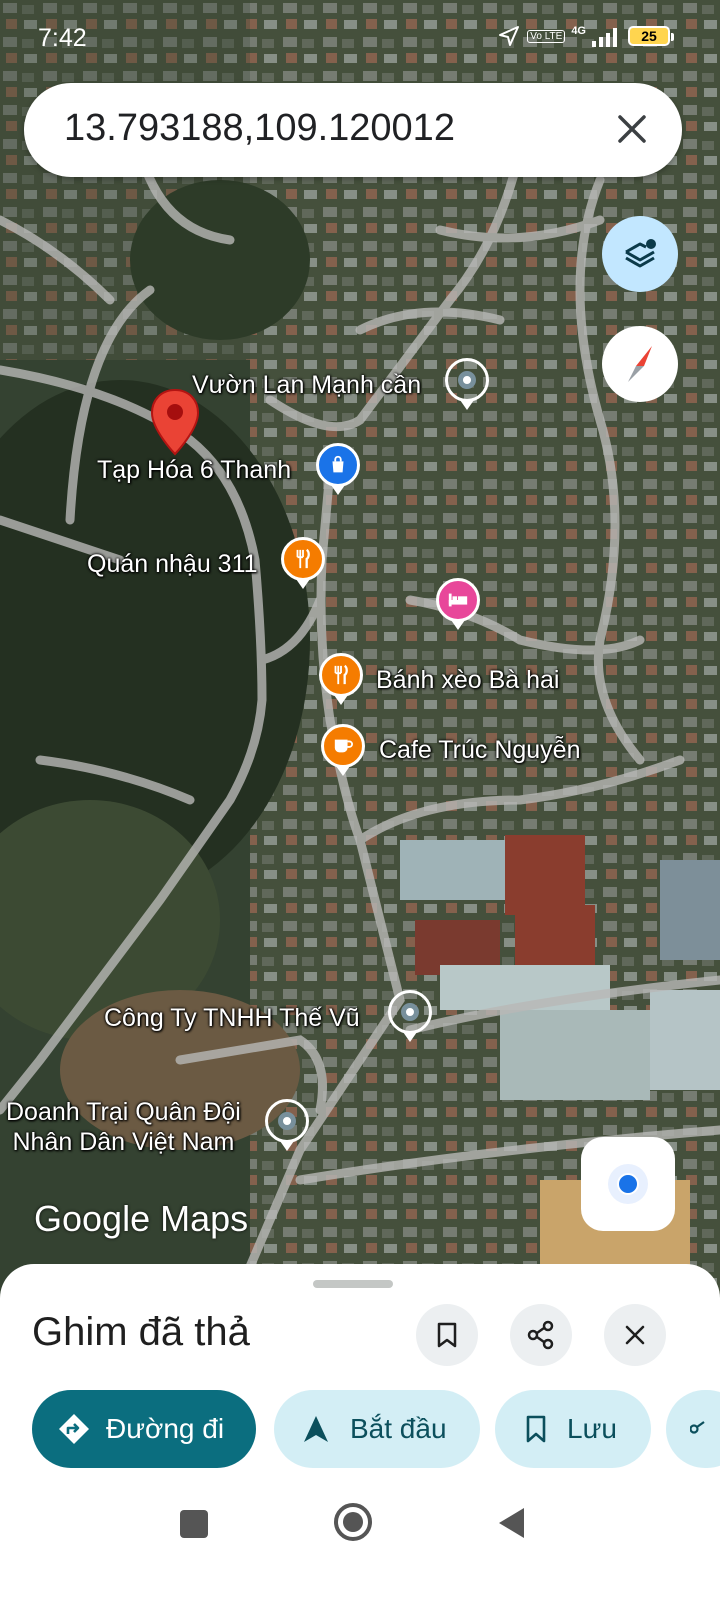 The height and width of the screenshot is (1600, 720). What do you see at coordinates (353, 1522) in the screenshot?
I see `home-icon` at bounding box center [353, 1522].